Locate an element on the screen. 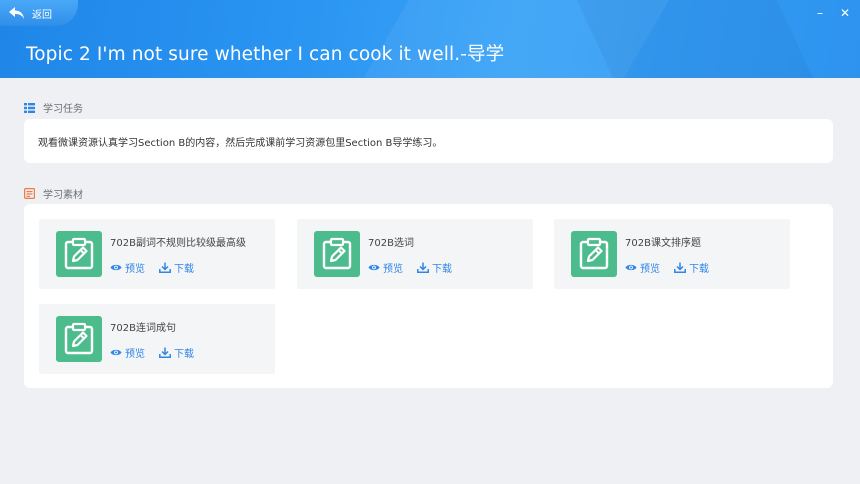 The image size is (860, 484). task-section-header: 学习任务 is located at coordinates (53, 107).